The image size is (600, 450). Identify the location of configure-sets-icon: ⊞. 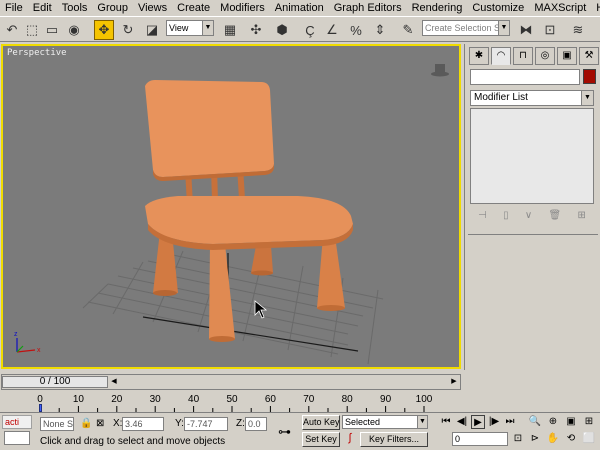
(581, 215).